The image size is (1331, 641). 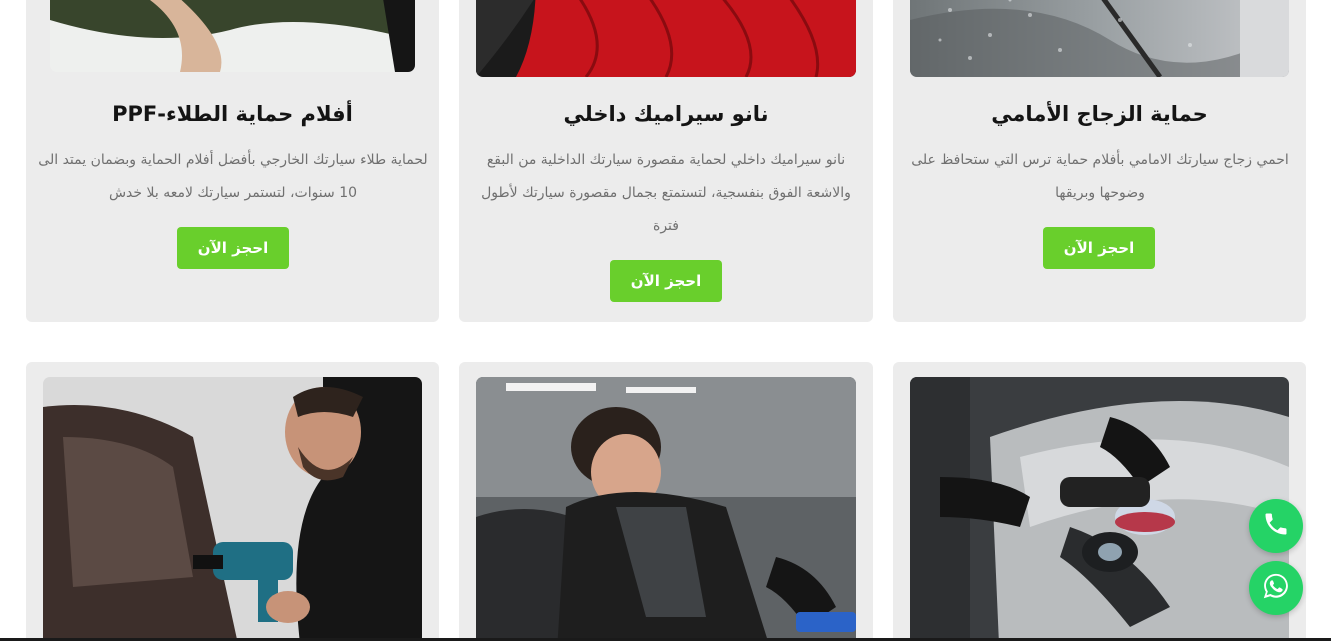 What do you see at coordinates (1099, 38) in the screenshot?
I see `windshield-image` at bounding box center [1099, 38].